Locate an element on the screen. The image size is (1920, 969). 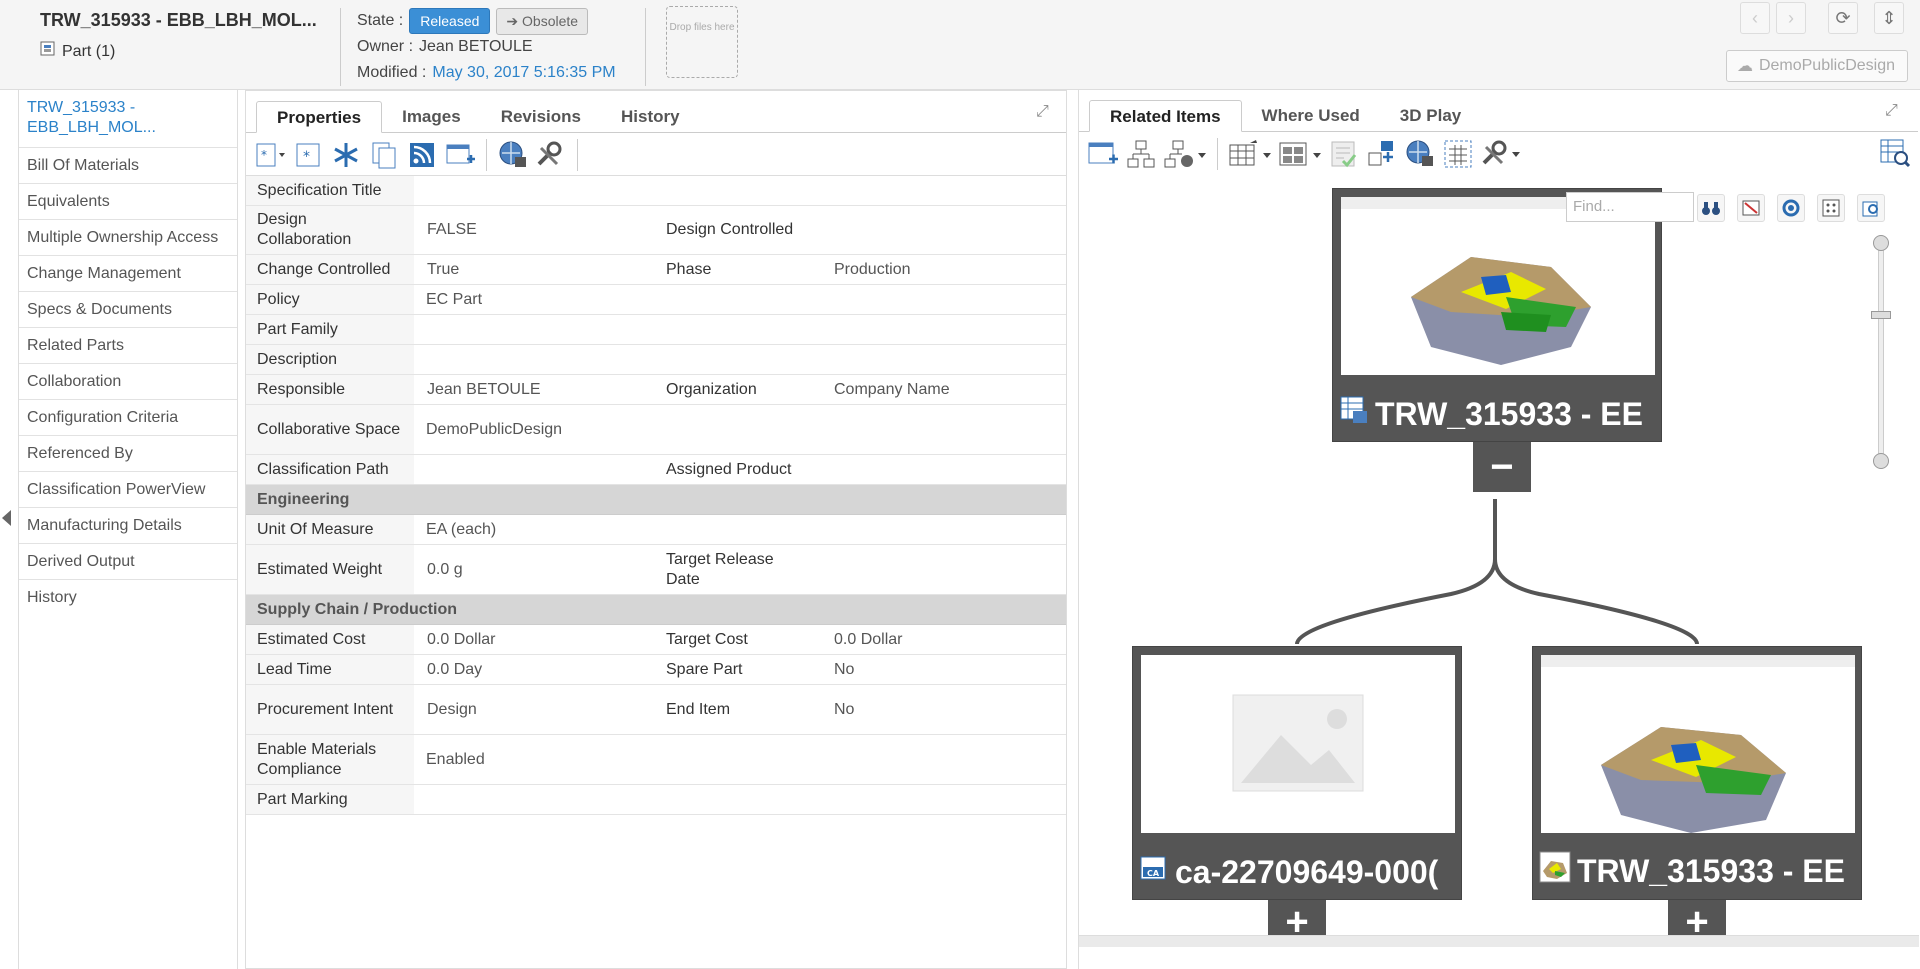
graph-node-child: TRW_315933 - EE is located at coordinates (1697, 773).